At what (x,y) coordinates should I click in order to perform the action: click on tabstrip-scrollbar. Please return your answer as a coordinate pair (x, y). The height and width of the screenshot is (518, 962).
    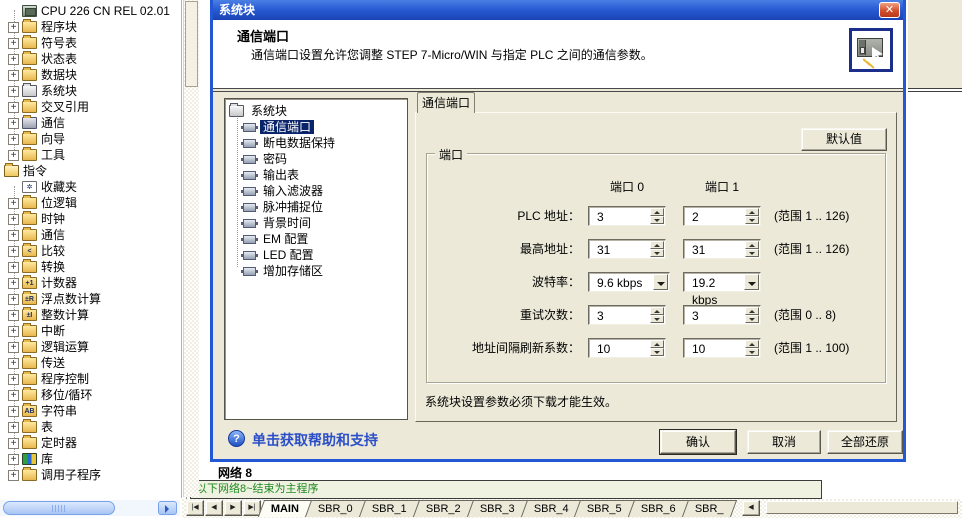
    Looking at the image, I should click on (862, 507).